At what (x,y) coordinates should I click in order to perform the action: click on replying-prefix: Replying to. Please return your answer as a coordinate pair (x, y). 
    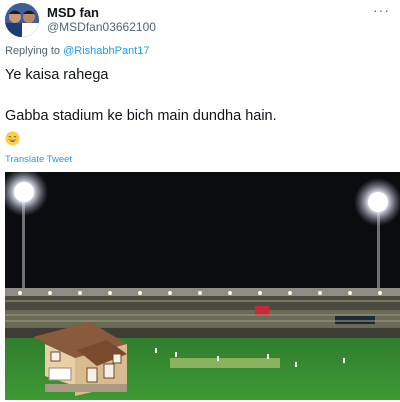
    Looking at the image, I should click on (33, 51).